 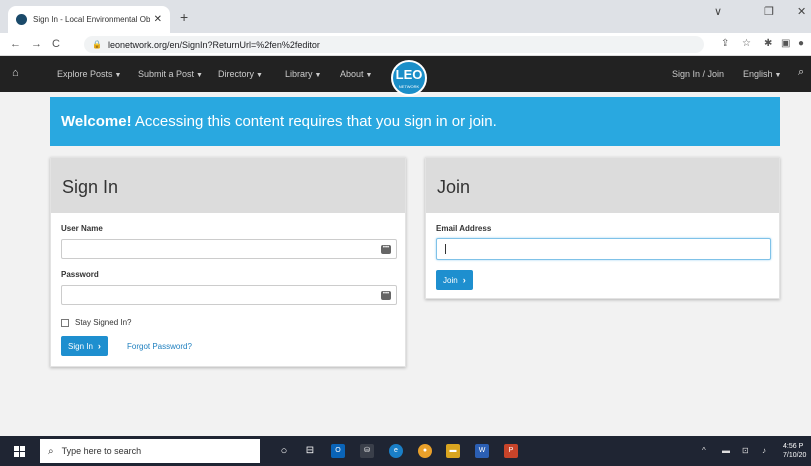 What do you see at coordinates (698, 74) in the screenshot?
I see `nav-signin-join: Sign In / Join` at bounding box center [698, 74].